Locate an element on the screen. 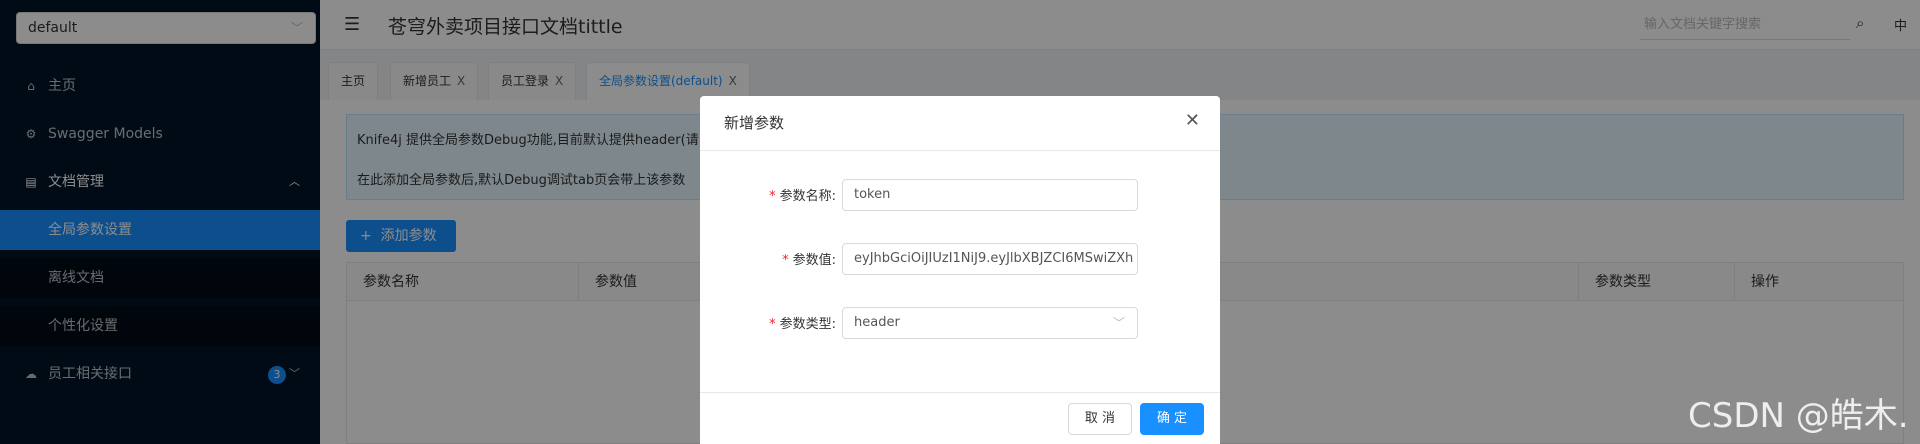  field-label-text: 参数值: is located at coordinates (814, 260).